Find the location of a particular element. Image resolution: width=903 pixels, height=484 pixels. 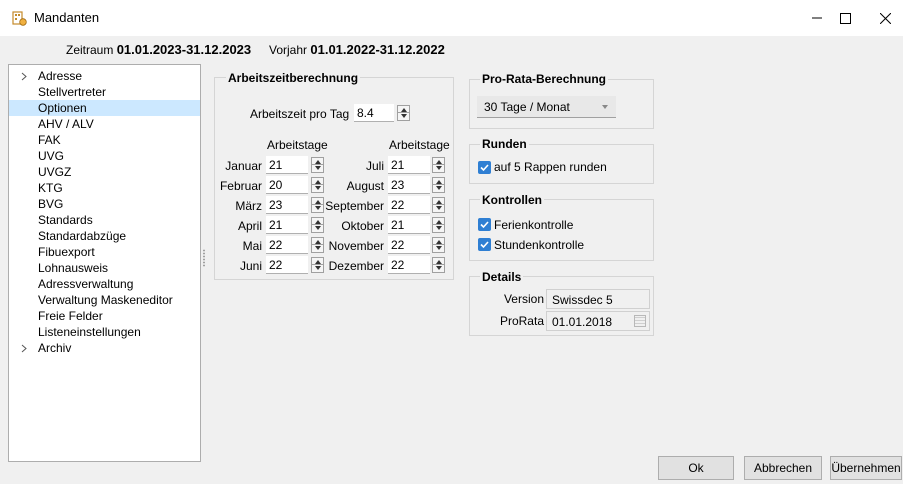

days-spinner-august is located at coordinates (438, 185).